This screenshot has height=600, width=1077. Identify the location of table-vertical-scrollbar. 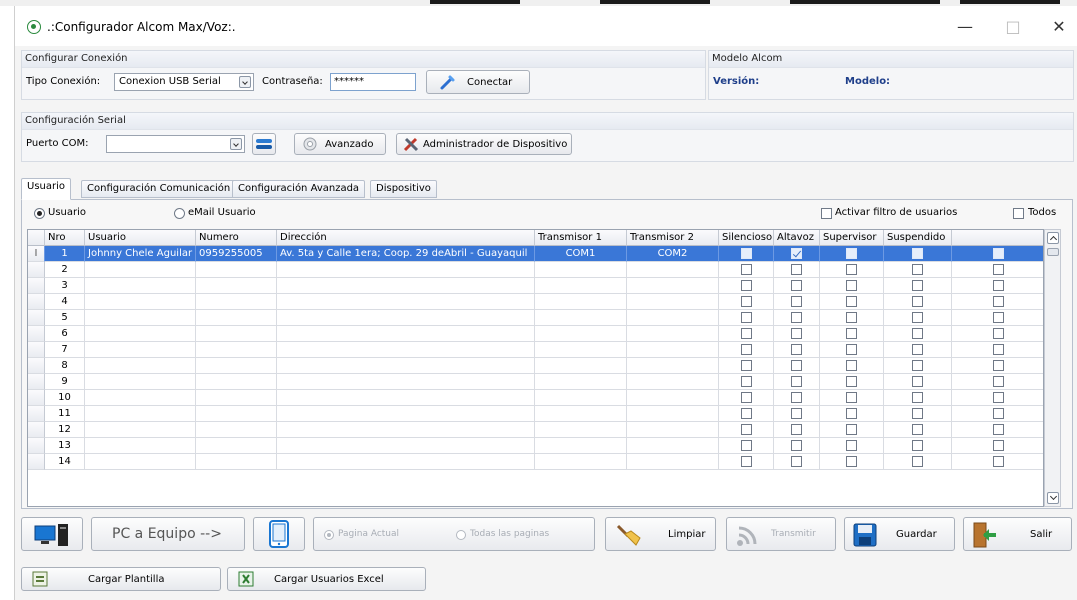
(1052, 368).